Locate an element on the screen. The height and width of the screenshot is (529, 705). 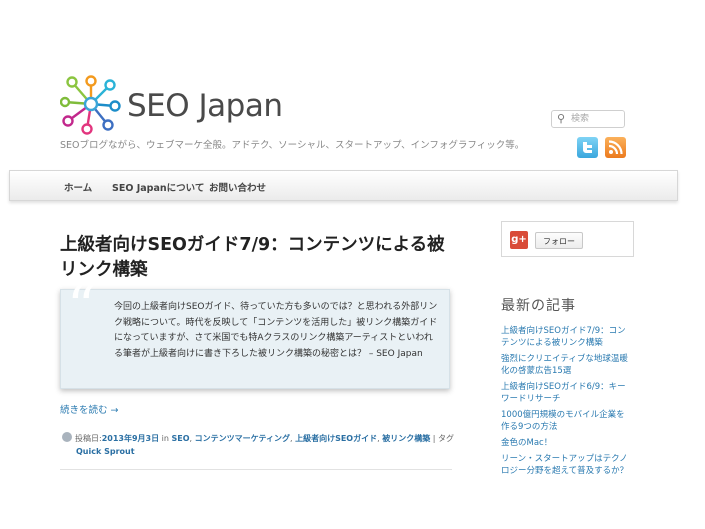
seo-japan-logo-icon is located at coordinates (91, 104).